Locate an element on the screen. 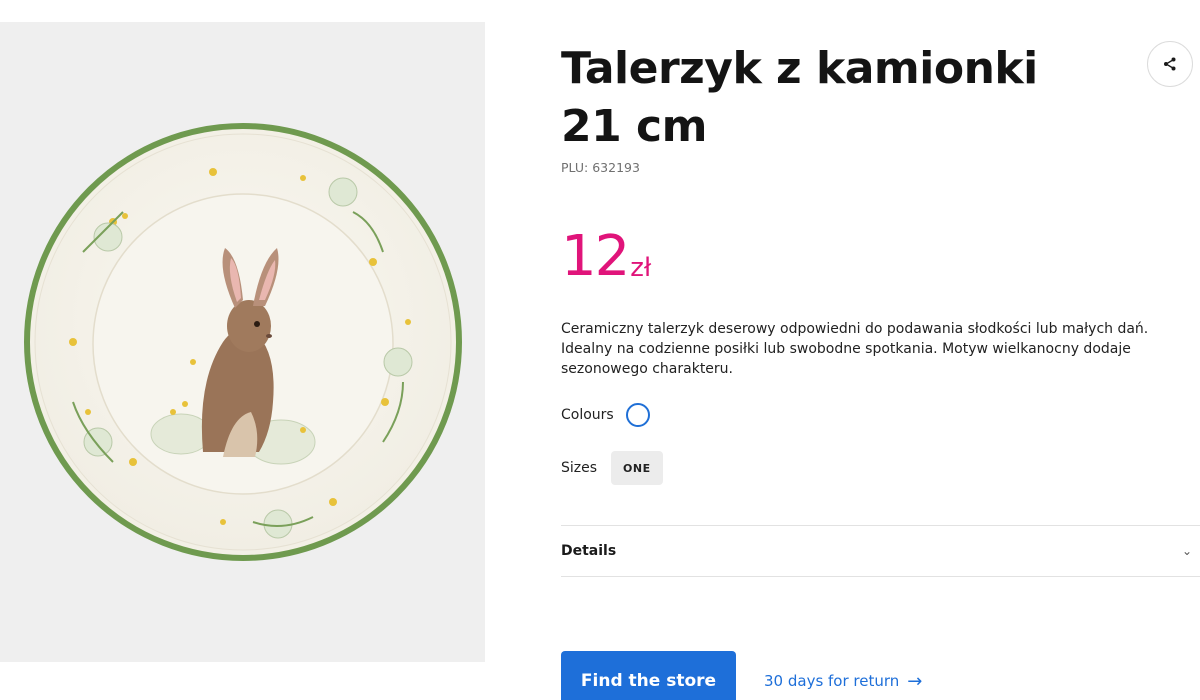 The width and height of the screenshot is (1200, 700). sizes-option: Sizes ONE is located at coordinates (880, 468).